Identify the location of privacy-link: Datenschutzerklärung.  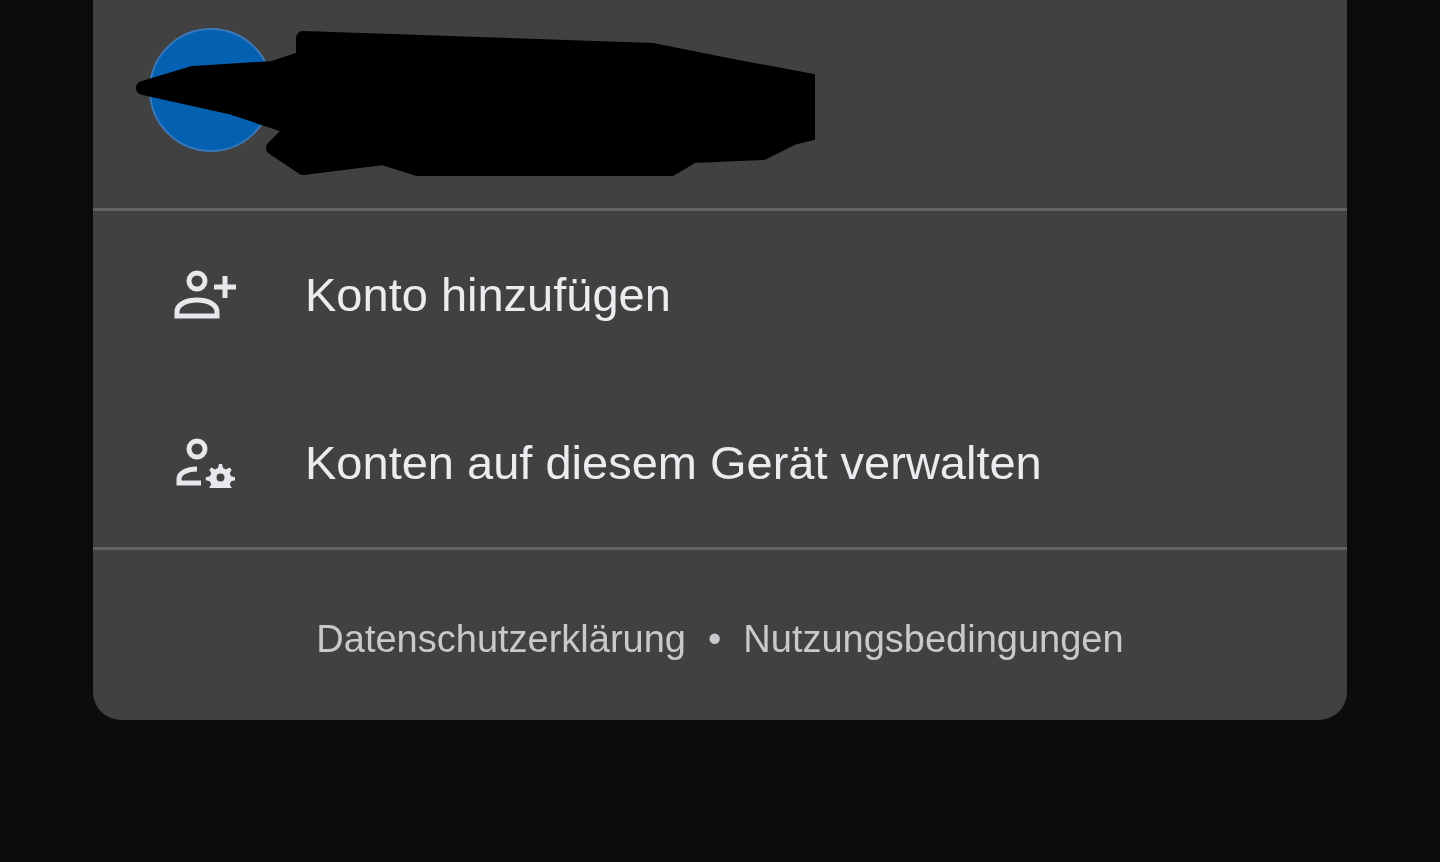
(501, 639).